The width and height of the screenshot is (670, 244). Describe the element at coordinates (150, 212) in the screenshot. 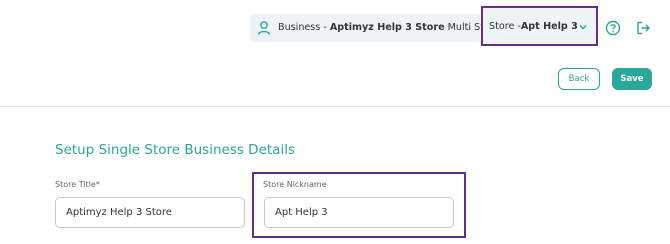

I see `store-title-field: Aptimyz Help 3 Store` at that location.